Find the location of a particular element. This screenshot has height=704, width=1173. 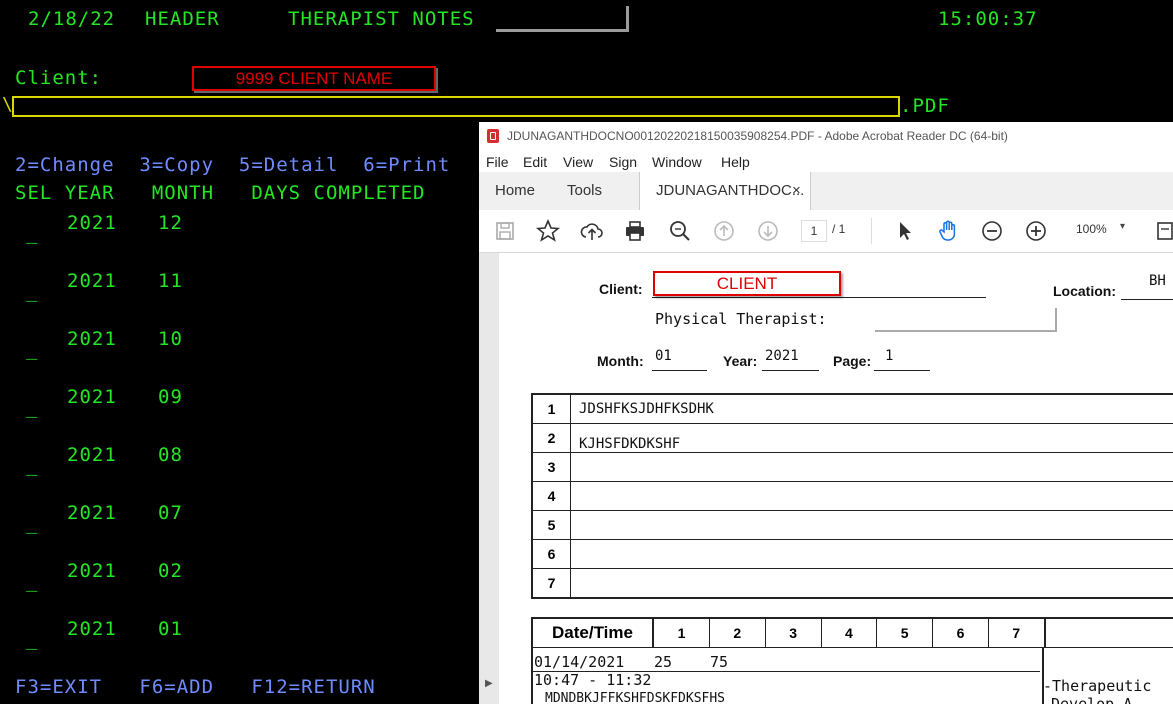

doc-location-label: Location: is located at coordinates (1084, 291).